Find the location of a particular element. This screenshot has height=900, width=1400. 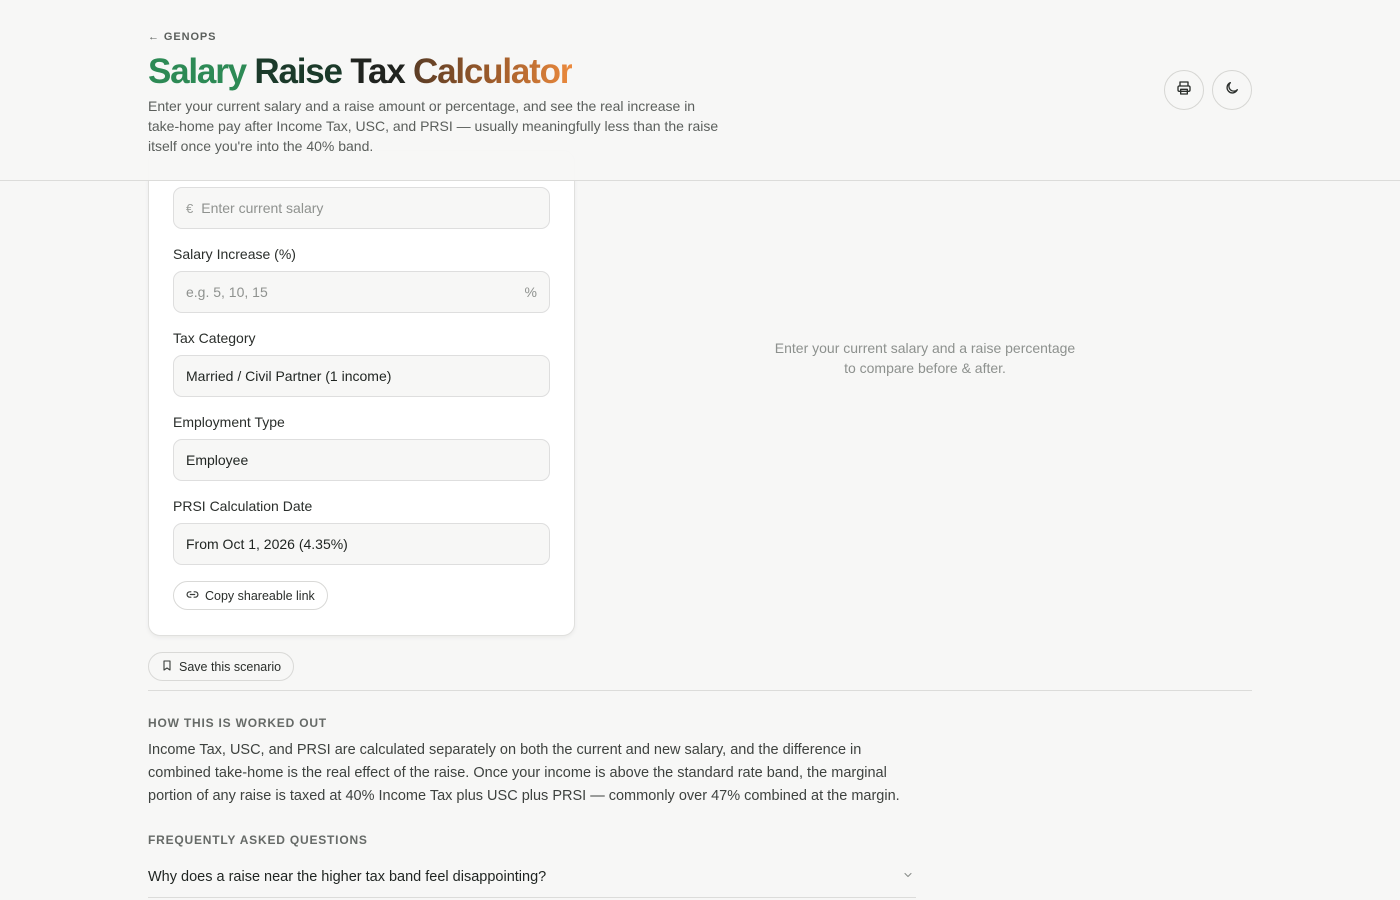

title-word-4: Calculator is located at coordinates (493, 71).